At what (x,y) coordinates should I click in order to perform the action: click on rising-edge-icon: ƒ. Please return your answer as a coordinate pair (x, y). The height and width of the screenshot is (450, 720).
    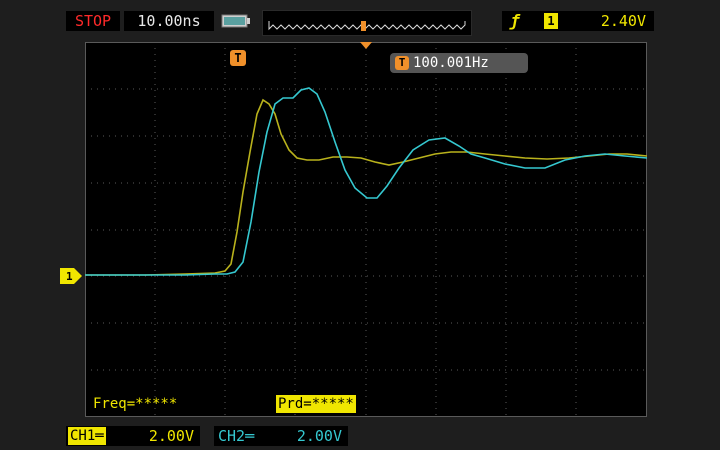
    Looking at the image, I should click on (515, 20).